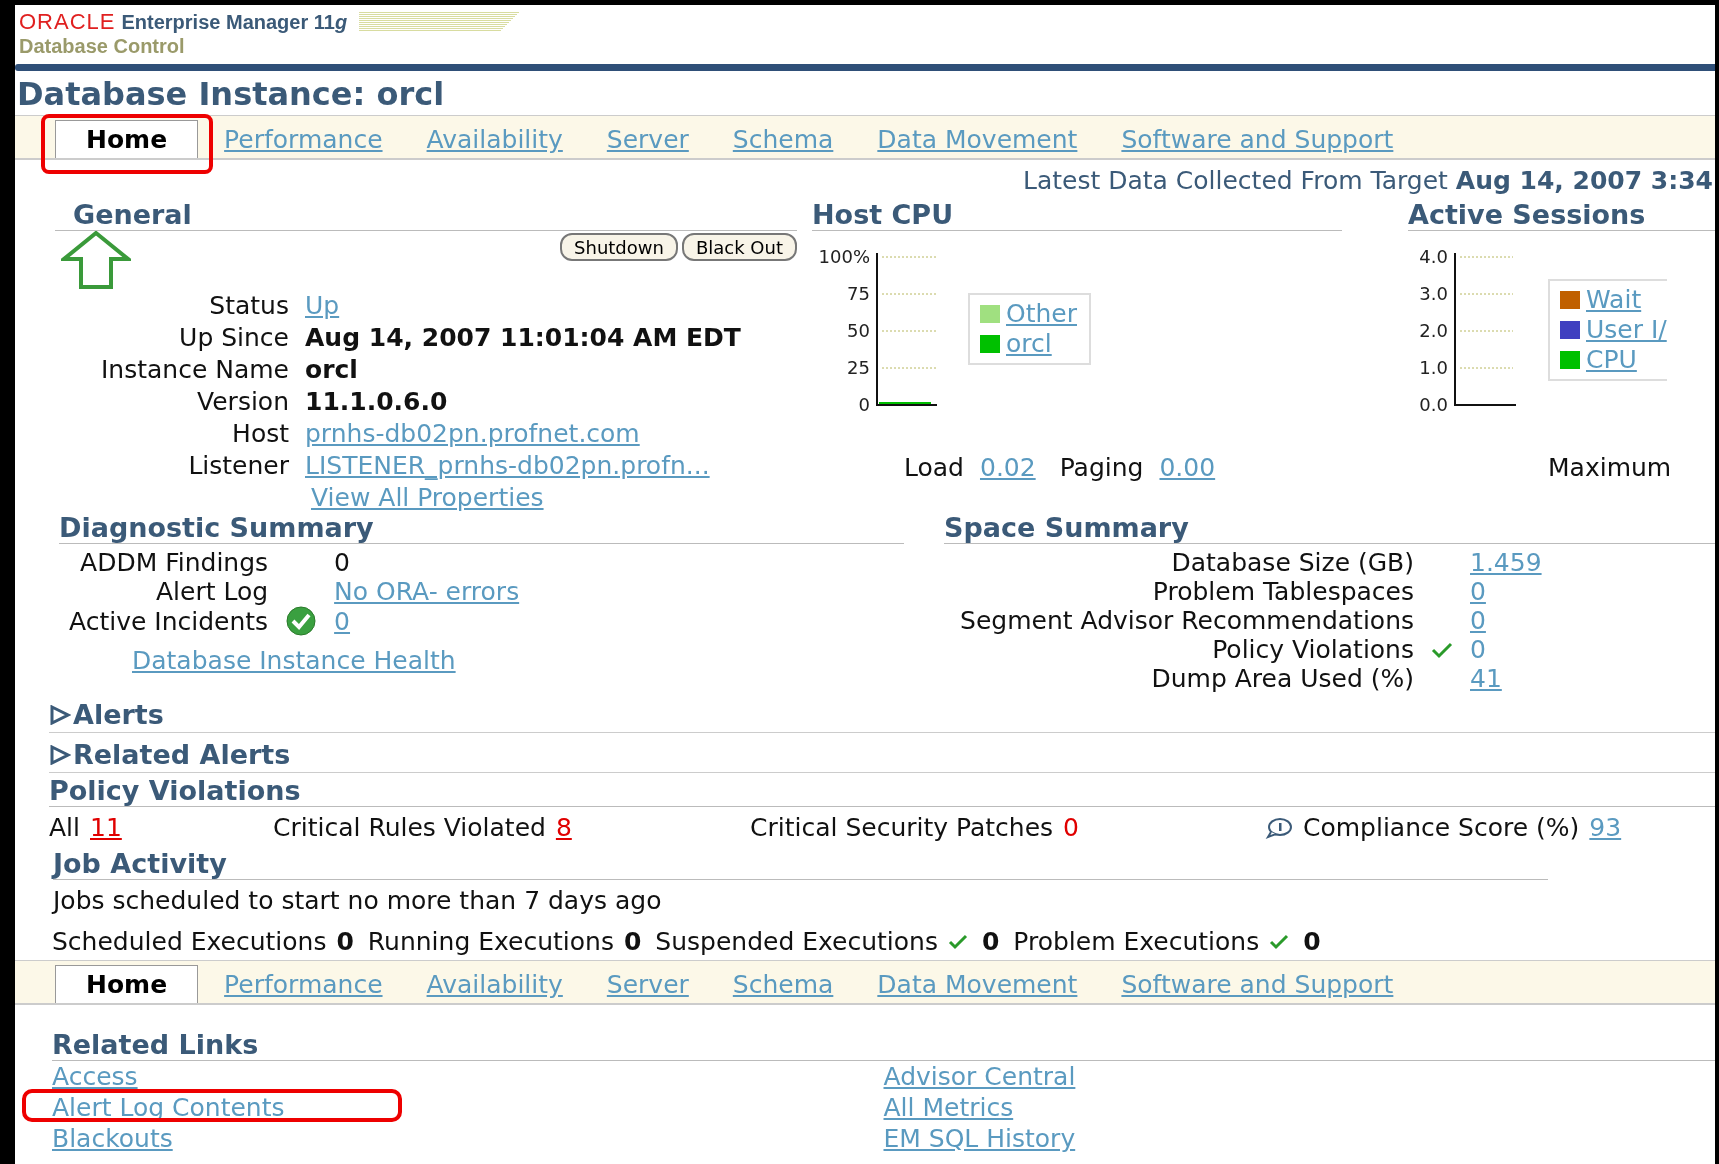 The width and height of the screenshot is (1719, 1164). I want to click on action-button: Shutdown, so click(619, 247).